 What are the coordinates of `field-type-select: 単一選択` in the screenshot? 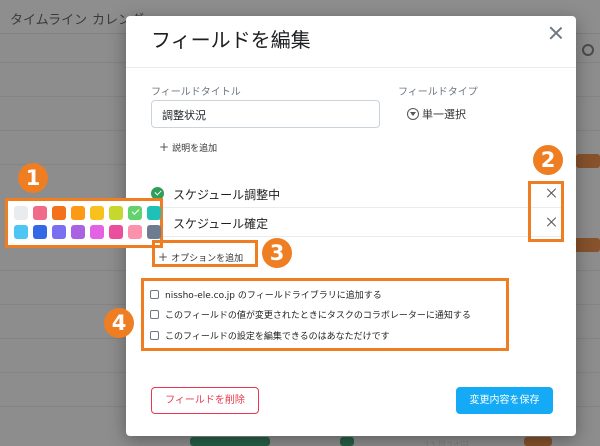 It's located at (436, 114).